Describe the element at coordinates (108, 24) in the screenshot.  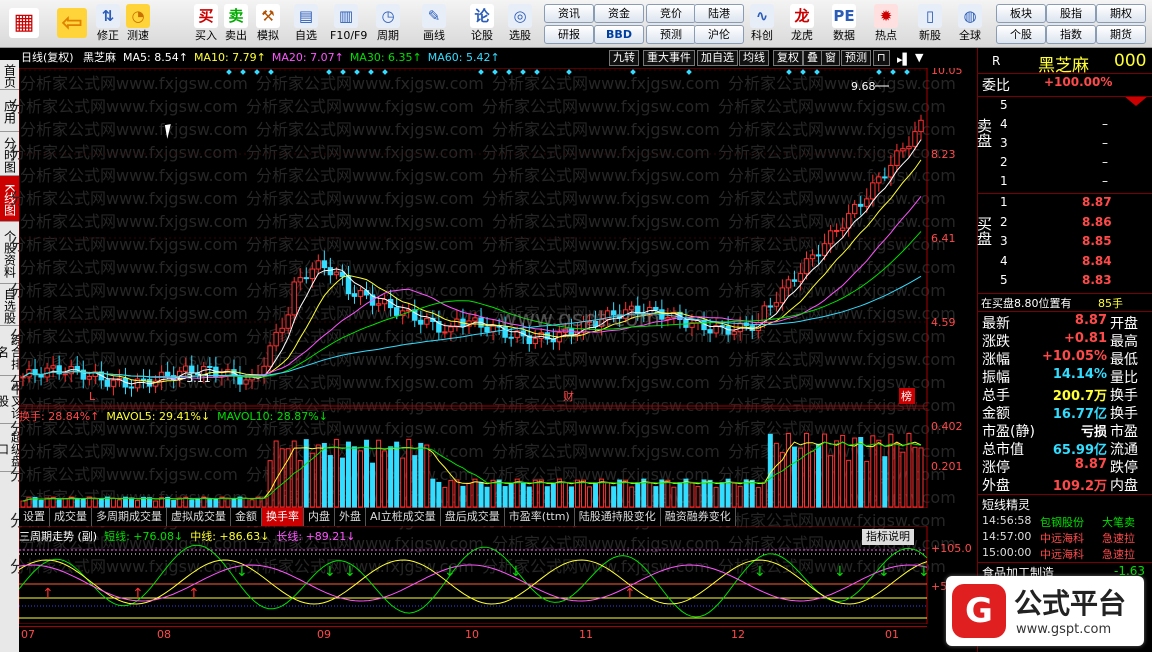
I see `toolbar-button-修正: ⇅ 修正` at that location.